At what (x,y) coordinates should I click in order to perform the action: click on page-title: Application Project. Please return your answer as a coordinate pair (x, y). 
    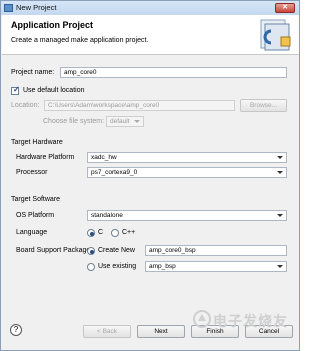
    Looking at the image, I should click on (52, 25).